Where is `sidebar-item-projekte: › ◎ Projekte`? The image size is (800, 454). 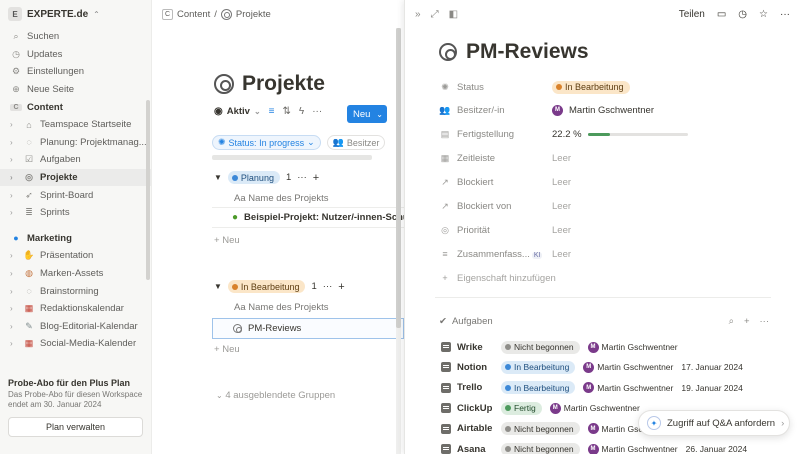
sidebar-item-projekte: › ◎ Projekte is located at coordinates (75, 177).